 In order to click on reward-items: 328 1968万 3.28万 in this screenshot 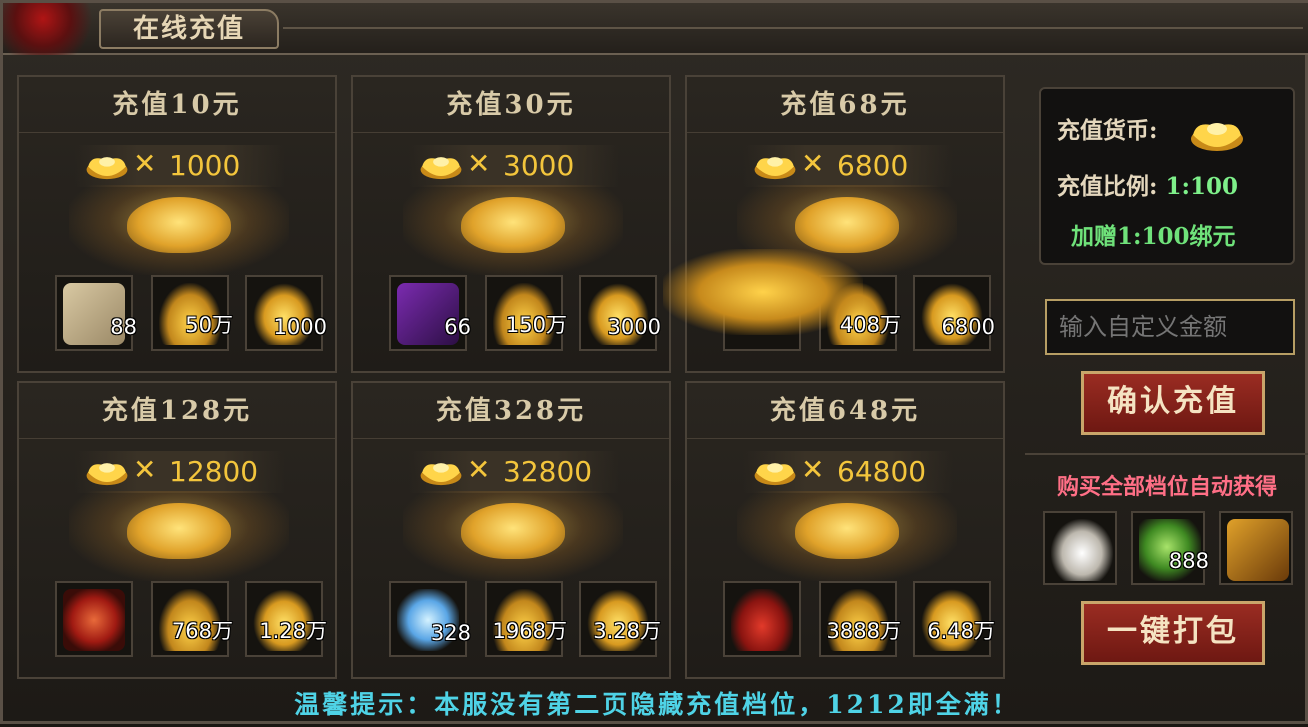, I will do `click(519, 621)`.